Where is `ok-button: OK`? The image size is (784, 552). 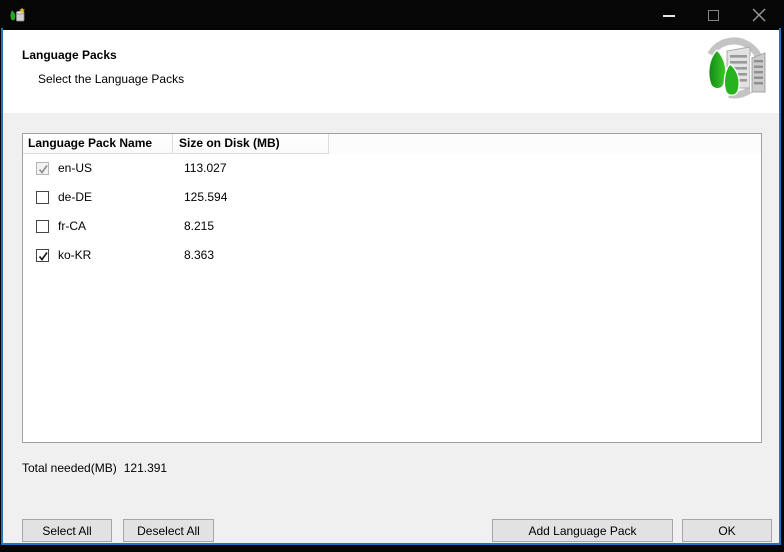 ok-button: OK is located at coordinates (727, 530).